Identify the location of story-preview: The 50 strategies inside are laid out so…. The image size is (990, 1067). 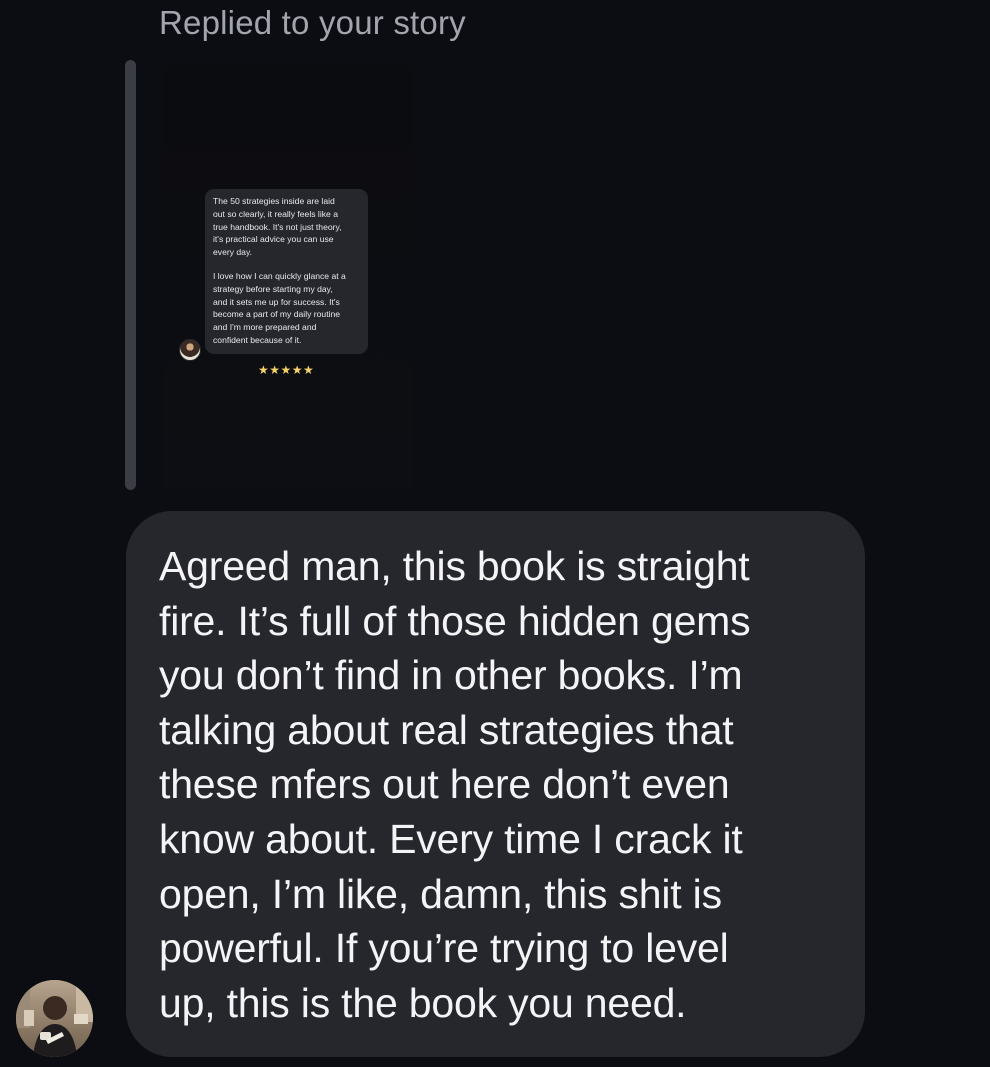
(288, 278).